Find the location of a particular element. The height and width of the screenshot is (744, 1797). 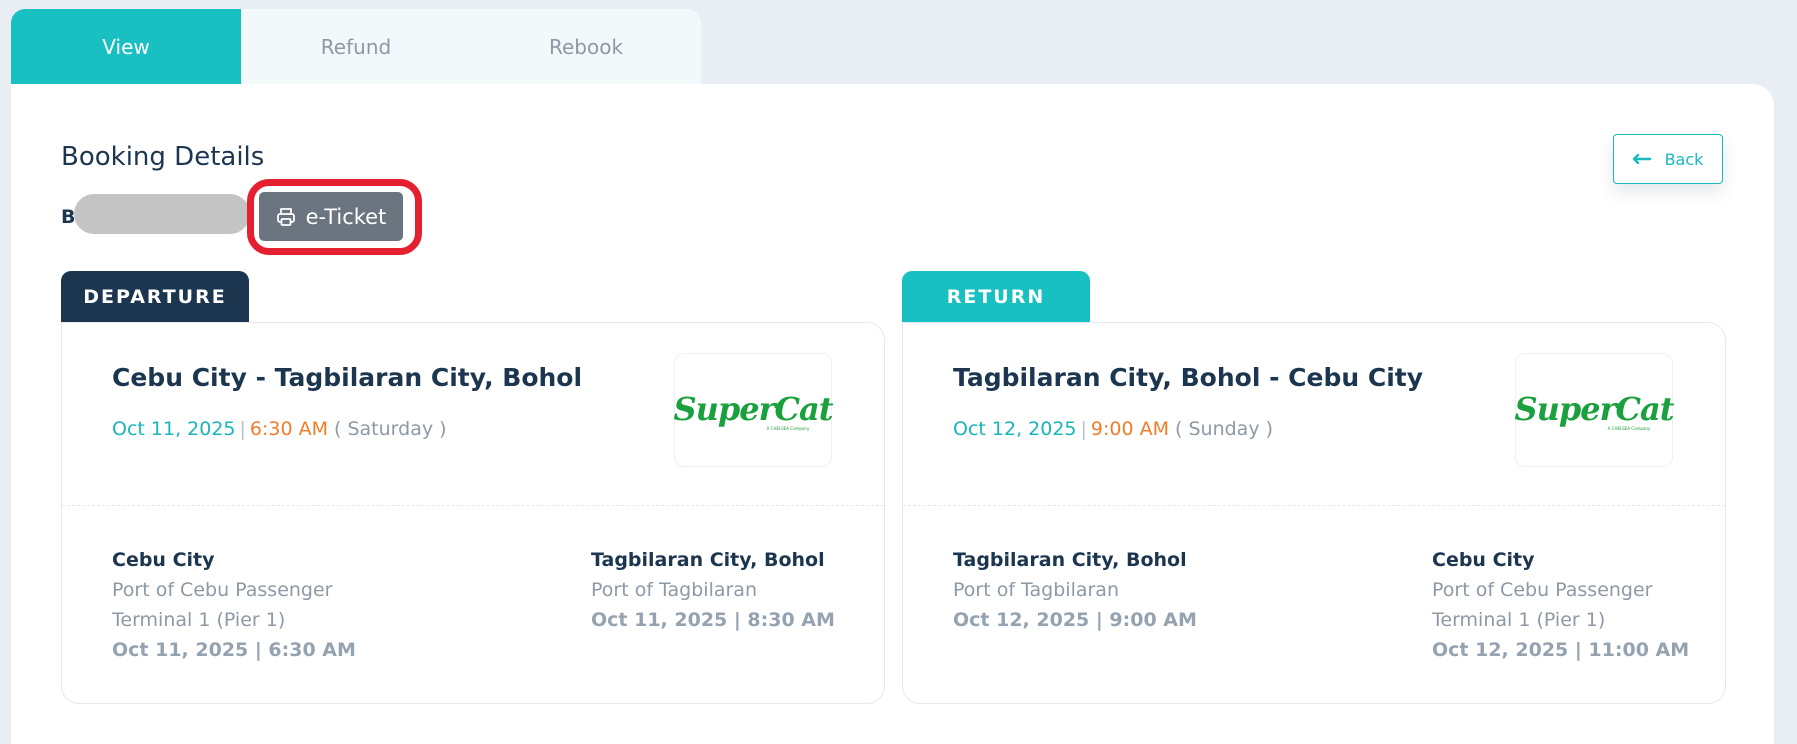

return-datetime: Oct 12, 2025 | 9:00 AM( Sunday ) is located at coordinates (1113, 429).